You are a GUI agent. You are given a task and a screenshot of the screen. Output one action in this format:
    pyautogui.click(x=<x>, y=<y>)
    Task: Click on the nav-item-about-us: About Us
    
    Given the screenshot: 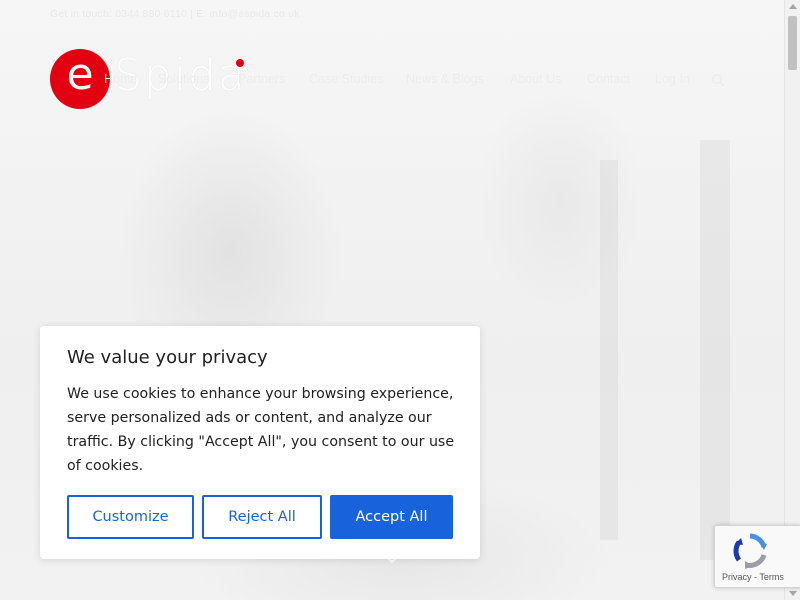 What is the action you would take?
    pyautogui.click(x=535, y=79)
    